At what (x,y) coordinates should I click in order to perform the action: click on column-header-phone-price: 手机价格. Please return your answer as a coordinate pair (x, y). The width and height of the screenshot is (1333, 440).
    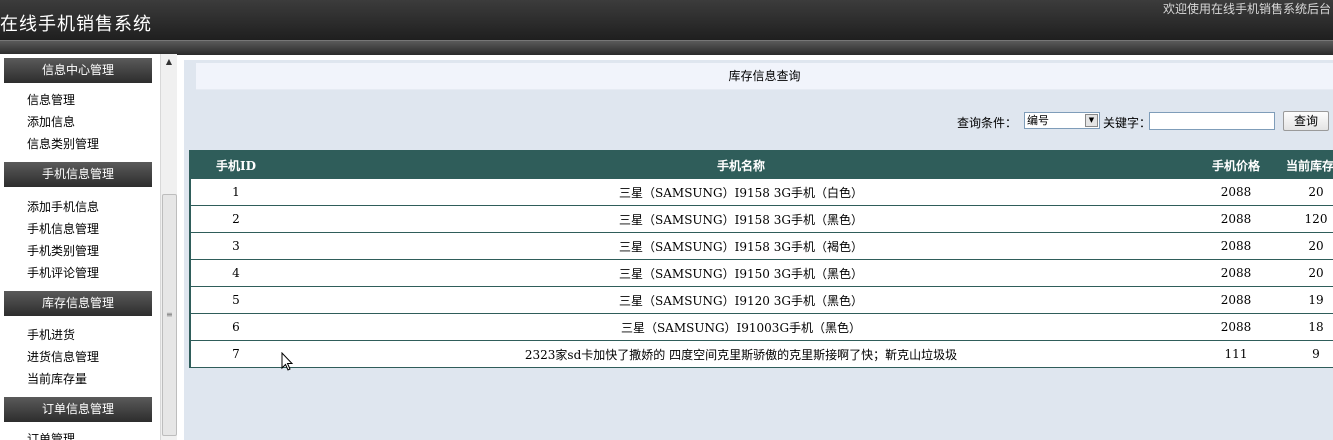
    Looking at the image, I should click on (1236, 165).